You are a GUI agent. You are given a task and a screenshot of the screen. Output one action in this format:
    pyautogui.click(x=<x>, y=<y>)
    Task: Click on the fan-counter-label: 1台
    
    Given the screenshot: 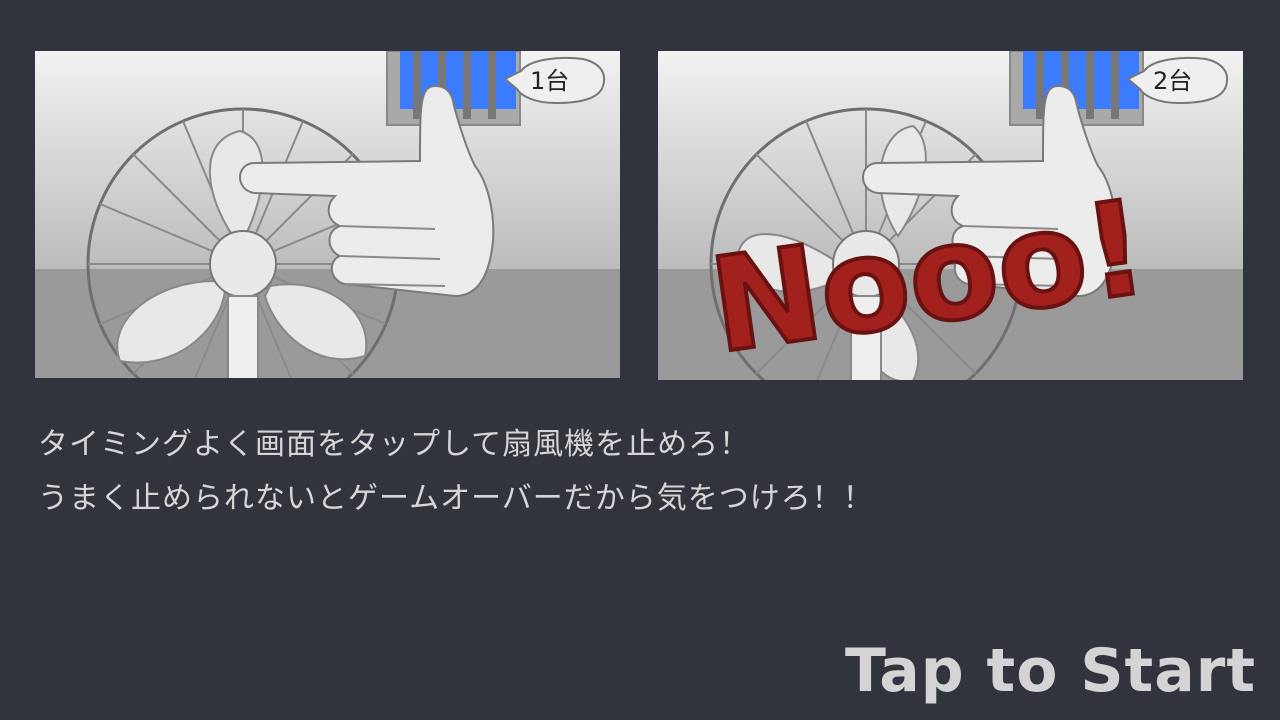 What is the action you would take?
    pyautogui.click(x=549, y=81)
    